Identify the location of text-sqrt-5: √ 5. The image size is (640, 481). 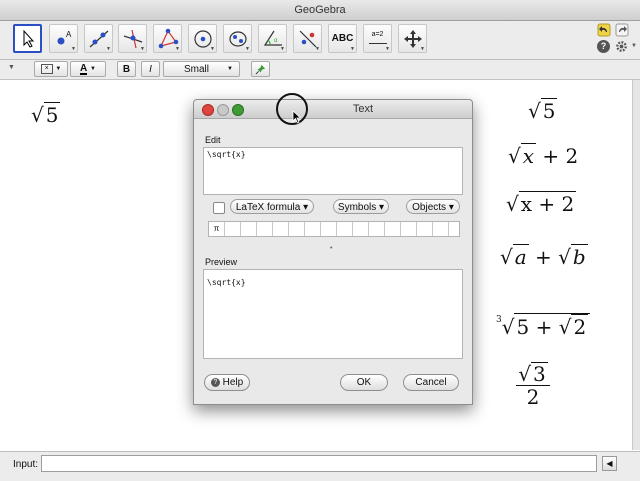
(543, 110).